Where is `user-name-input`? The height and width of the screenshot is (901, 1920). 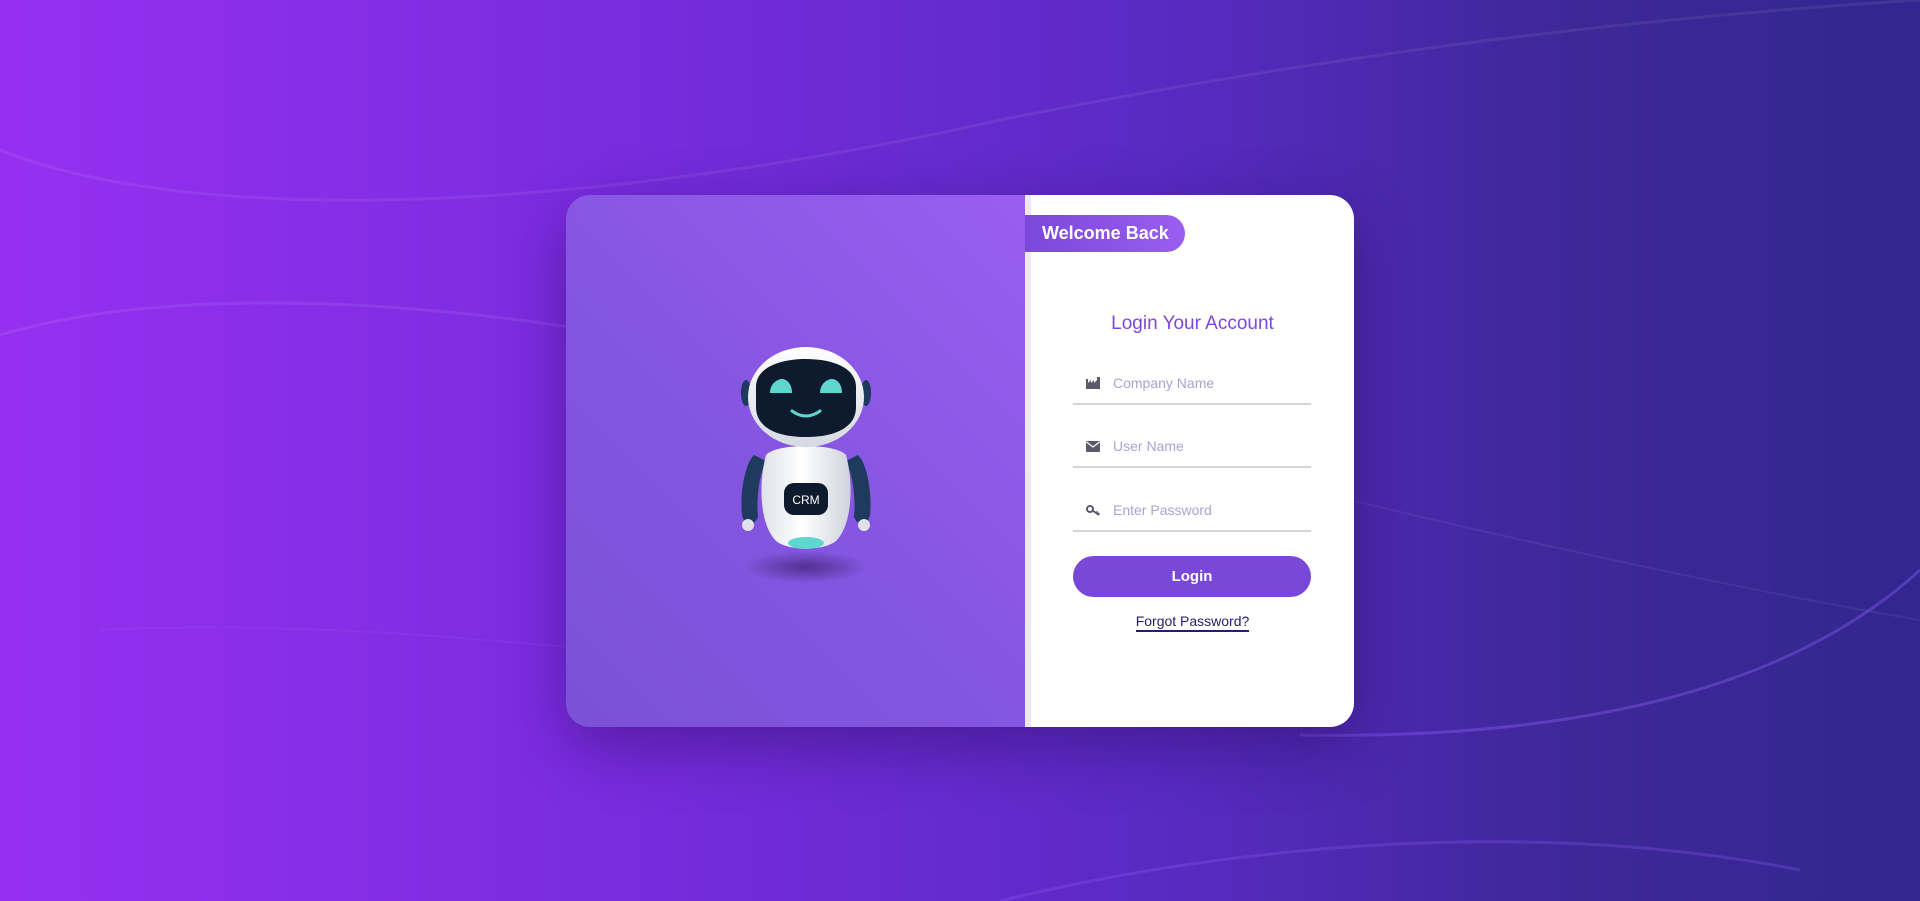
user-name-input is located at coordinates (1208, 446).